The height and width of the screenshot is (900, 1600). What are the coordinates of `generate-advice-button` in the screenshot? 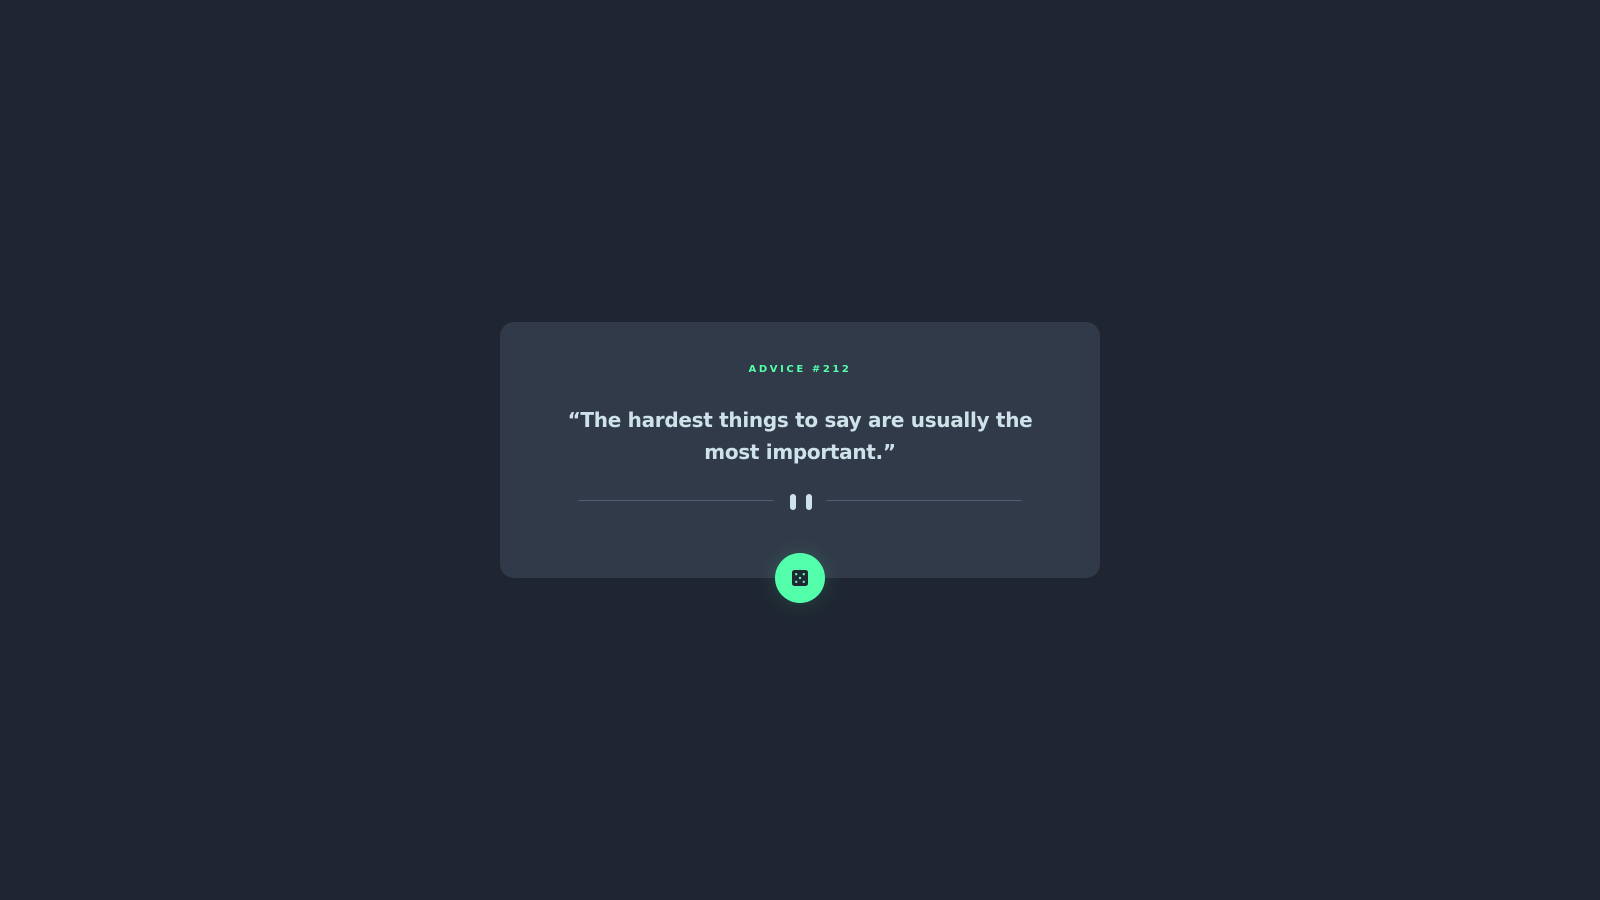 It's located at (800, 578).